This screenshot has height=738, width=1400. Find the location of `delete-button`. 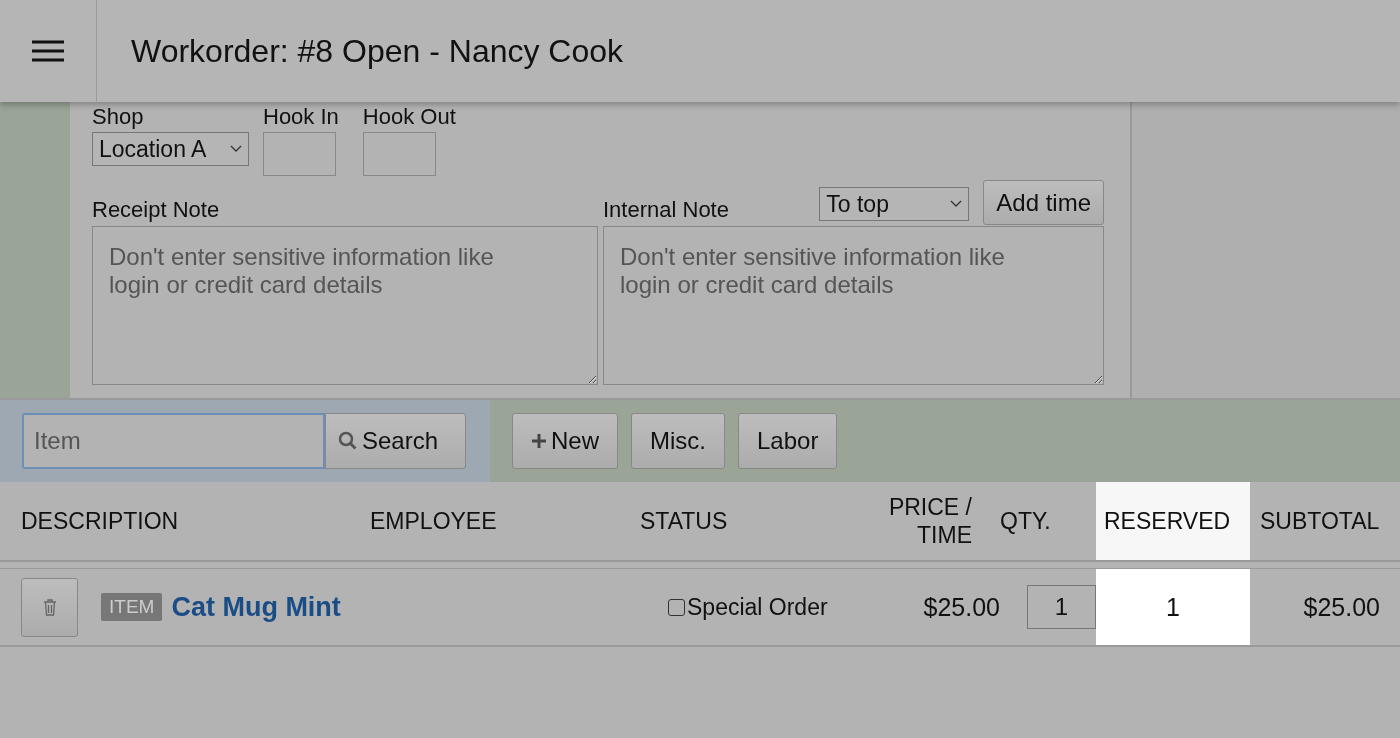

delete-button is located at coordinates (49, 607).